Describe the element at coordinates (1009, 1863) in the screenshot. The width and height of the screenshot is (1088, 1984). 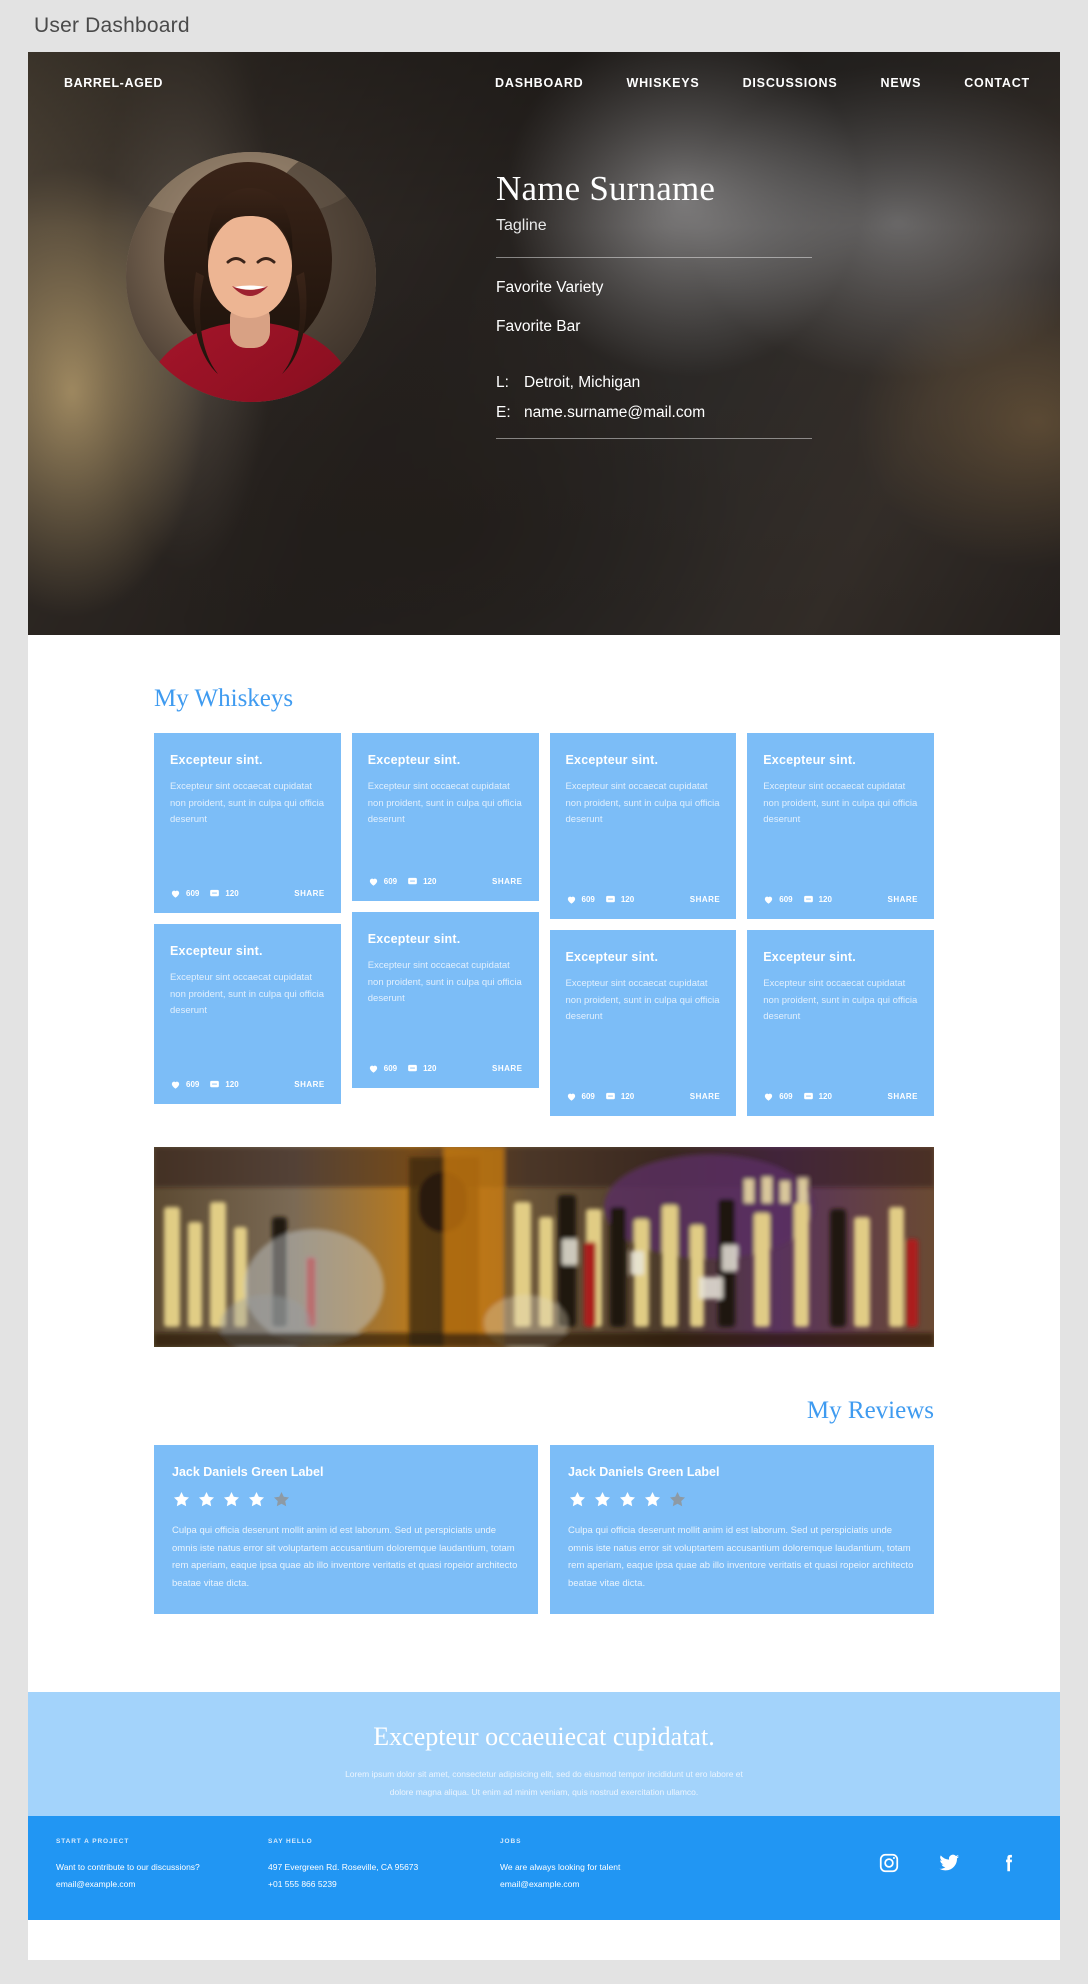
I see `facebook-icon` at that location.